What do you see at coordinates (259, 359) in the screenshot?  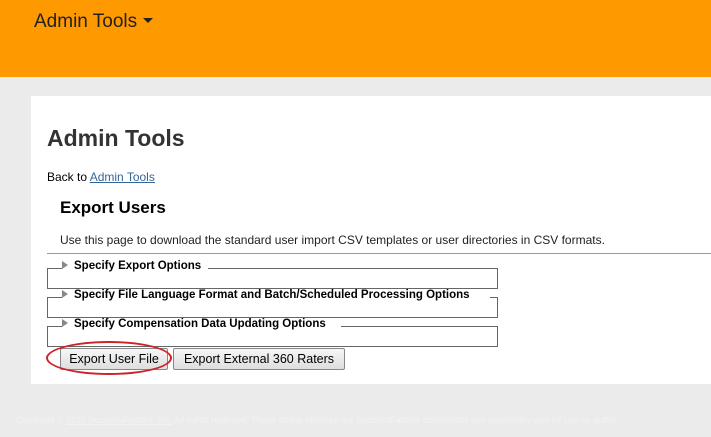 I see `export-external-360-raters-button: Export External 360 Raters` at bounding box center [259, 359].